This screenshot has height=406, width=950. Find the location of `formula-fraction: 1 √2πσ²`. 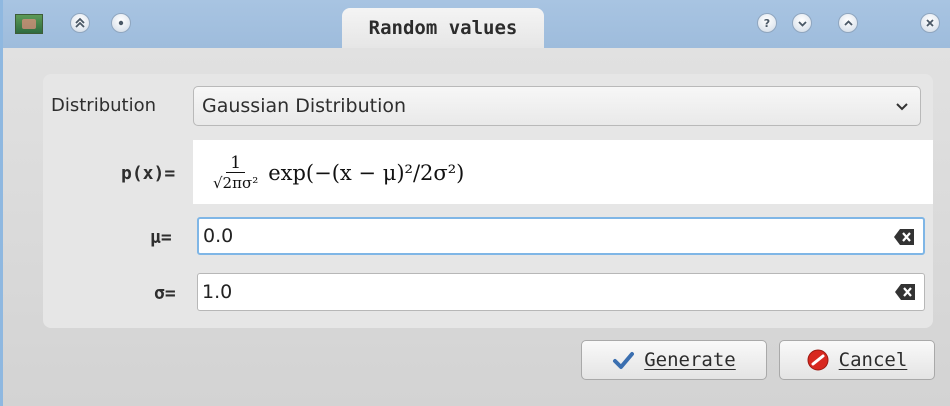

formula-fraction: 1 √2πσ² is located at coordinates (235, 173).